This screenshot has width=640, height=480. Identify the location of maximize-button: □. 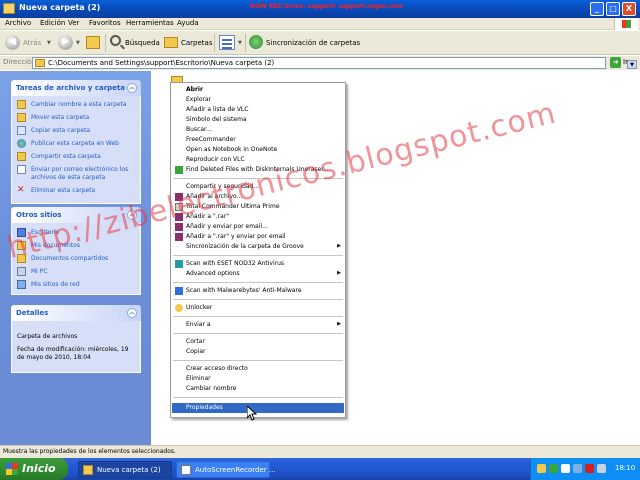
(613, 9).